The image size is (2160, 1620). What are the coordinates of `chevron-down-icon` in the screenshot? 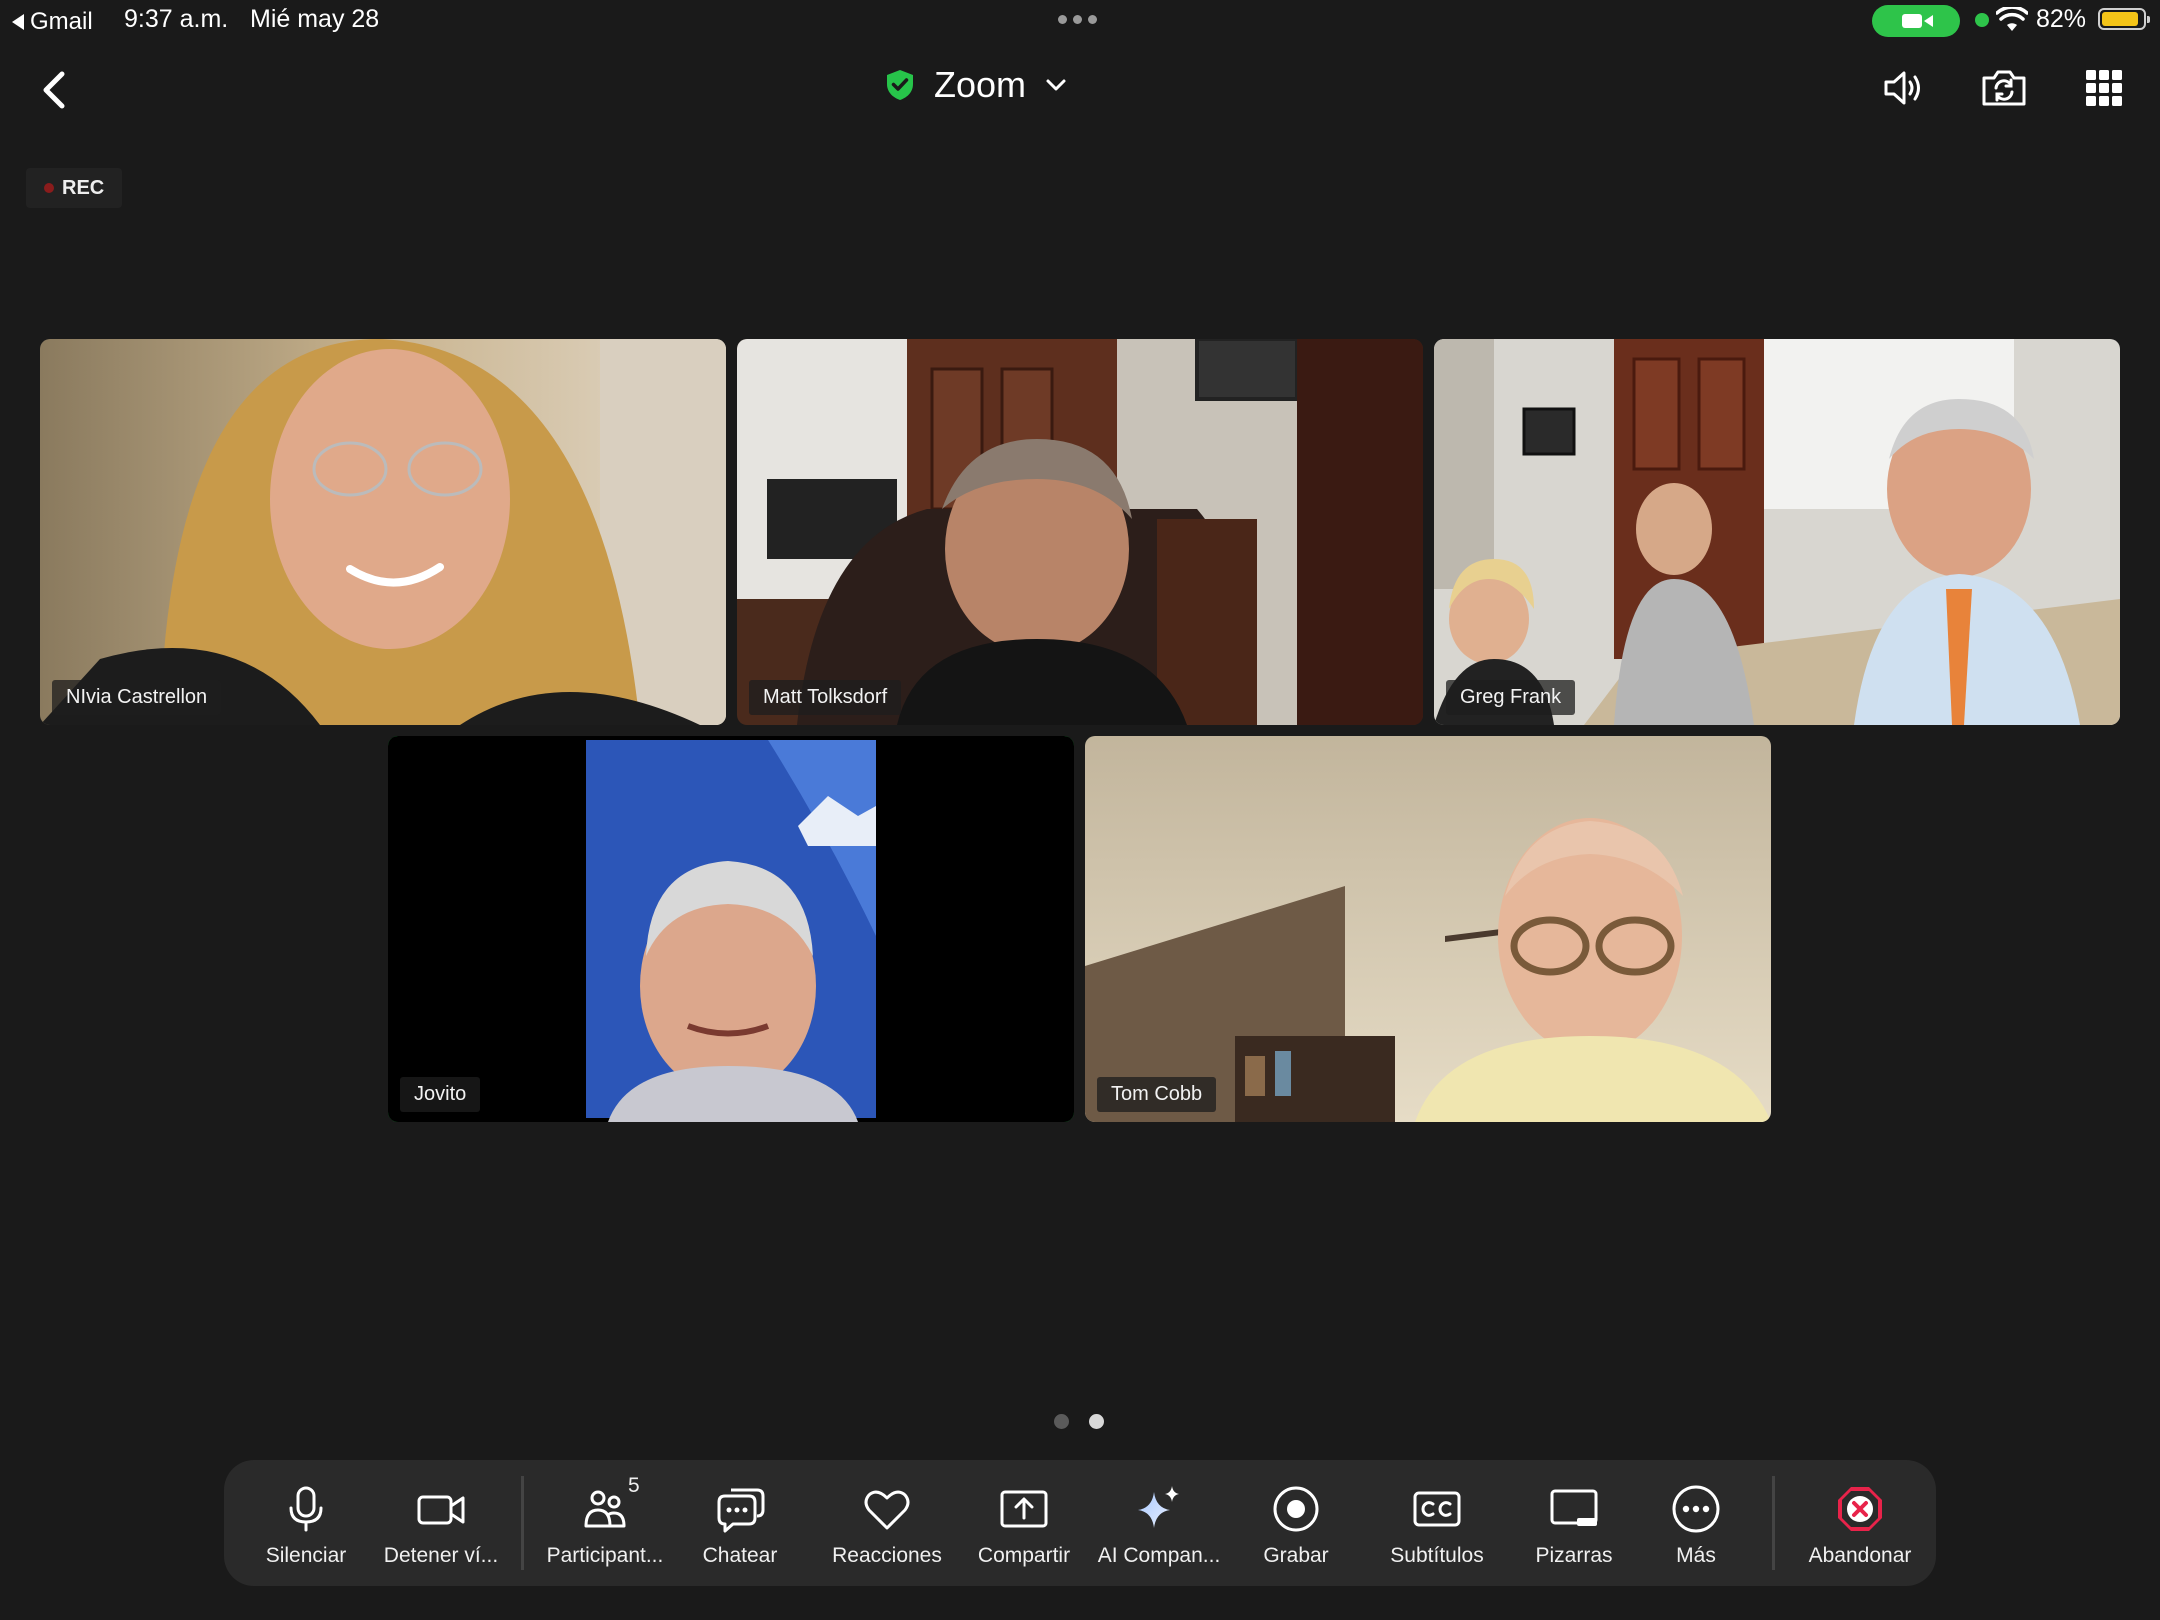 It's located at (1056, 85).